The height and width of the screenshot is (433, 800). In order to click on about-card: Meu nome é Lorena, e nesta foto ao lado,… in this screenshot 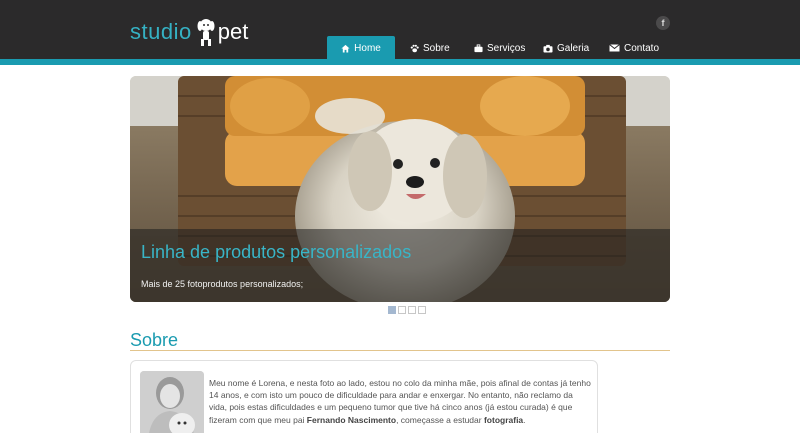, I will do `click(364, 396)`.